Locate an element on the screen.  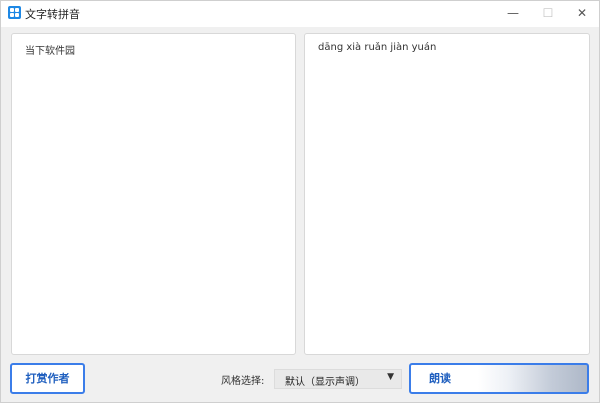
style-label: 风格选择: is located at coordinates (243, 381).